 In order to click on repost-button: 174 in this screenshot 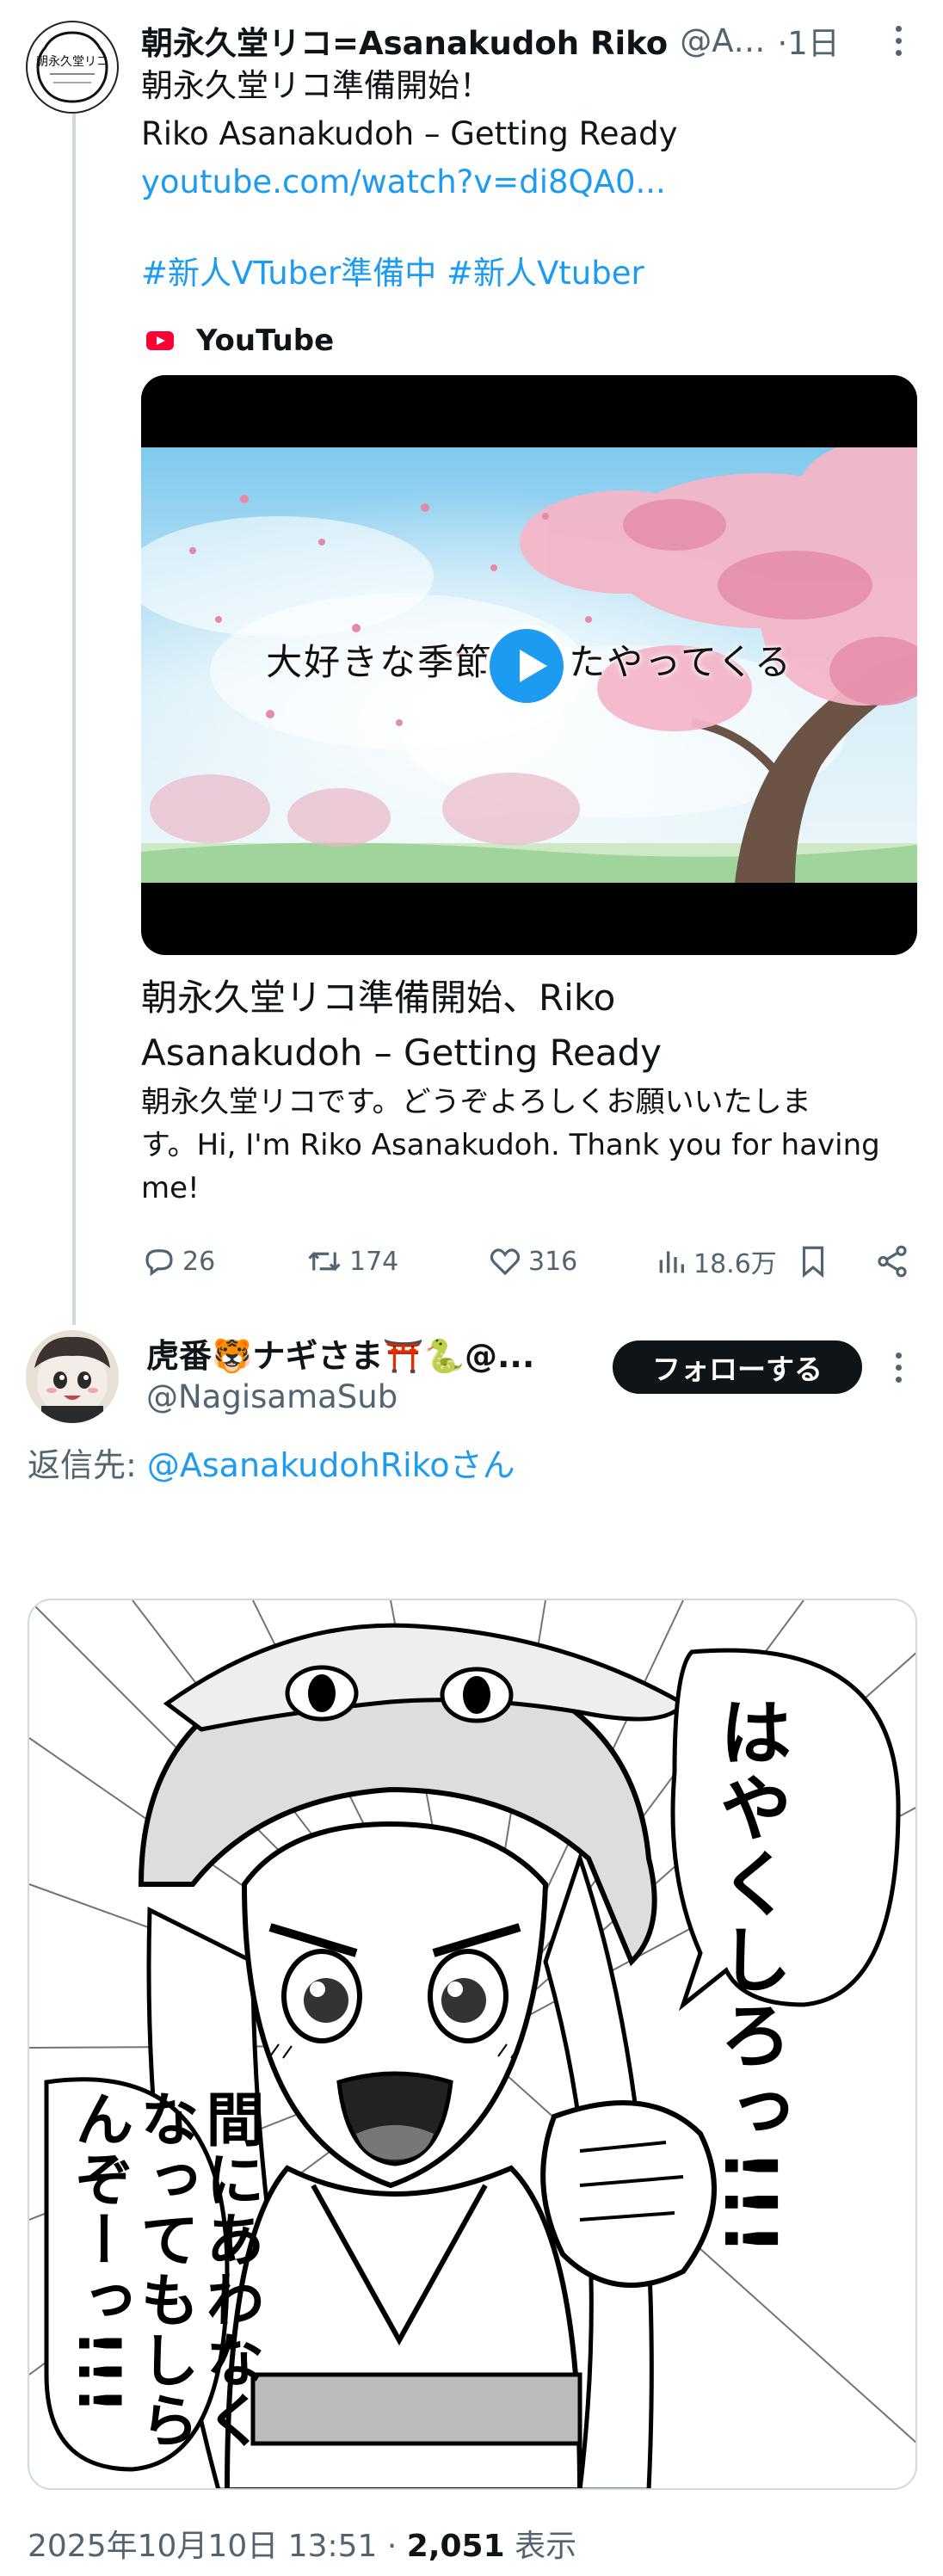, I will do `click(351, 1262)`.